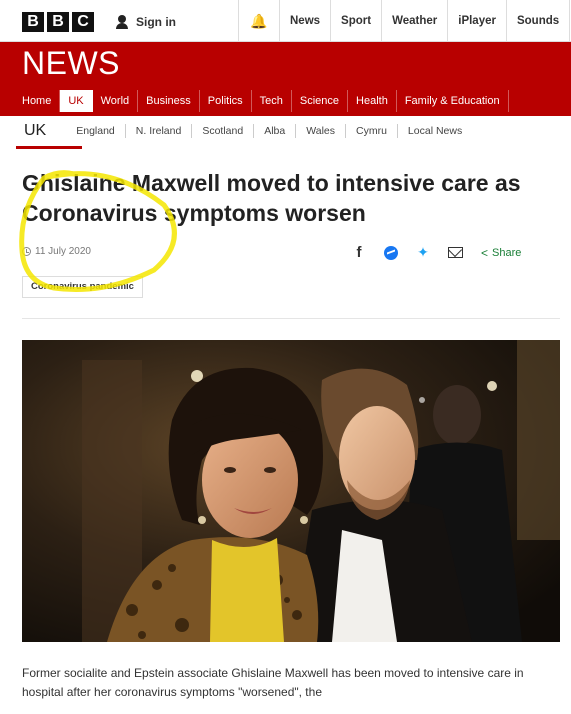 The width and height of the screenshot is (571, 714). I want to click on sign-in-link: Sign in, so click(145, 22).